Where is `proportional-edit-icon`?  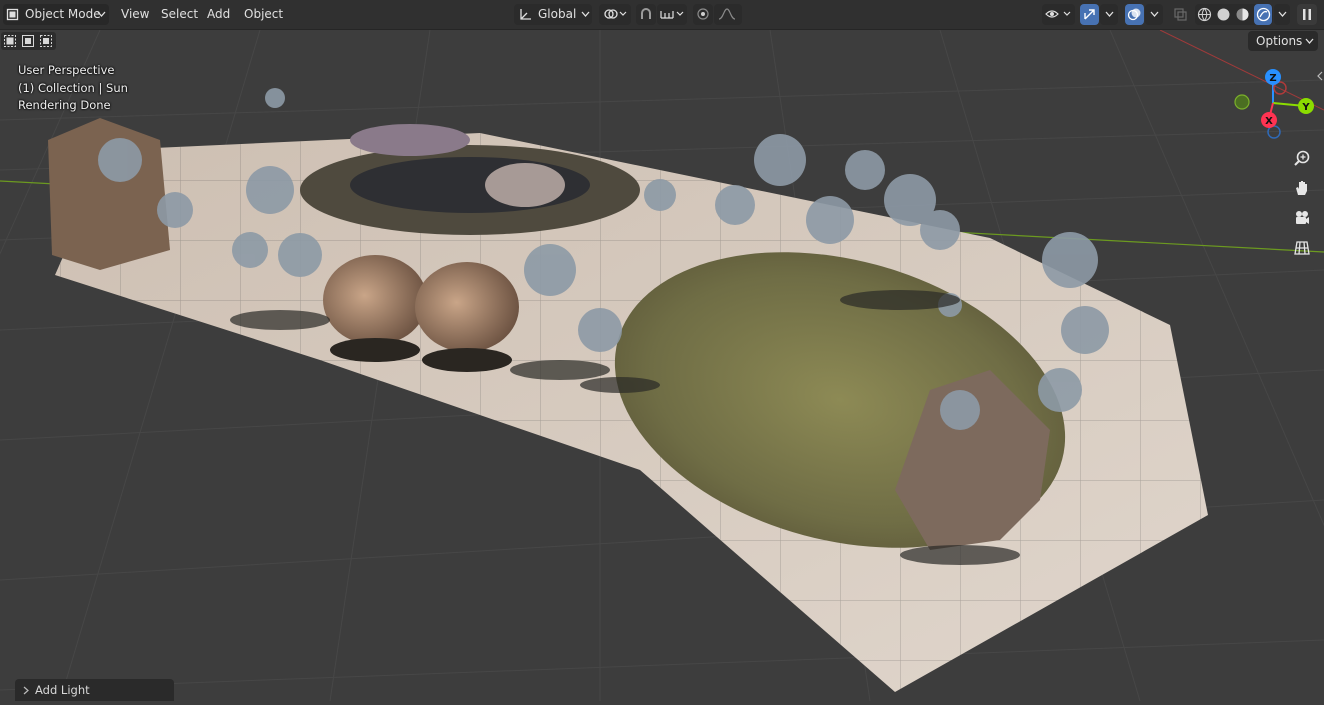
proportional-edit-icon is located at coordinates (703, 14).